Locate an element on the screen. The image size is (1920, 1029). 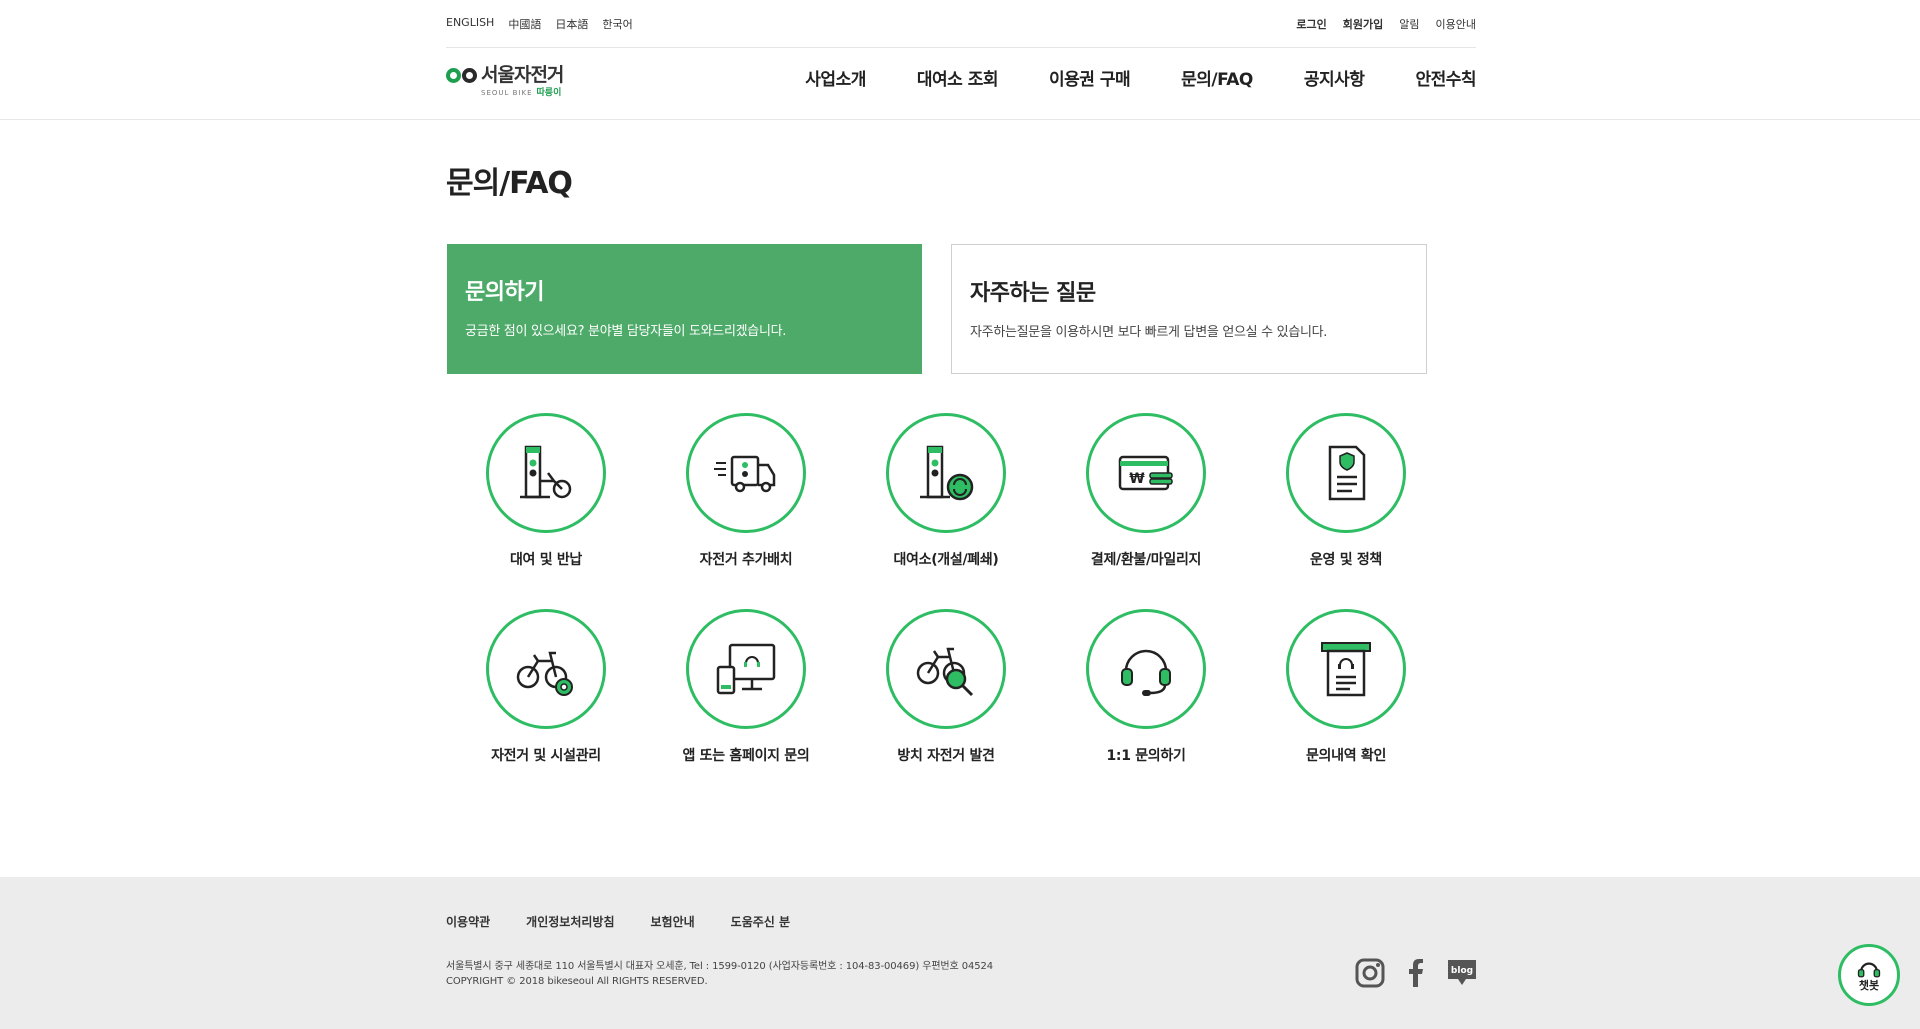
header-divider is located at coordinates (960, 119).